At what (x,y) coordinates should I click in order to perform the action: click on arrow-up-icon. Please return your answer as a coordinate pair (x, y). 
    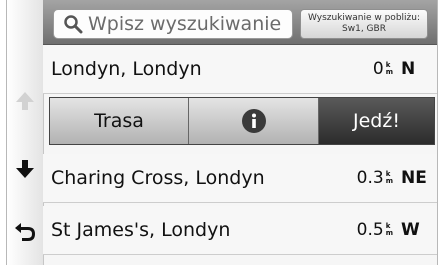
    Looking at the image, I should click on (25, 101).